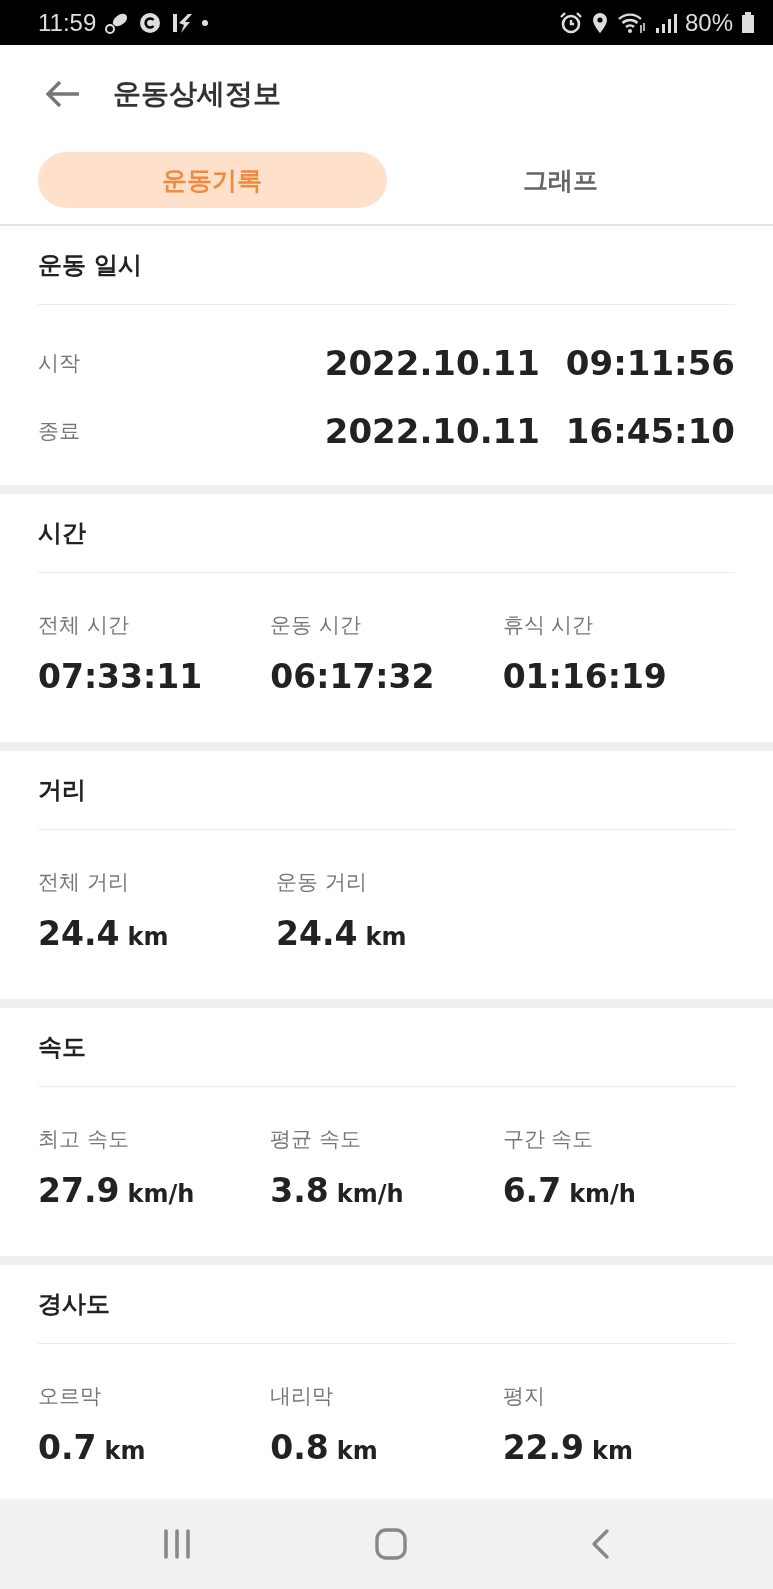 This screenshot has width=773, height=1589. I want to click on section-title: 경사도, so click(74, 1304).